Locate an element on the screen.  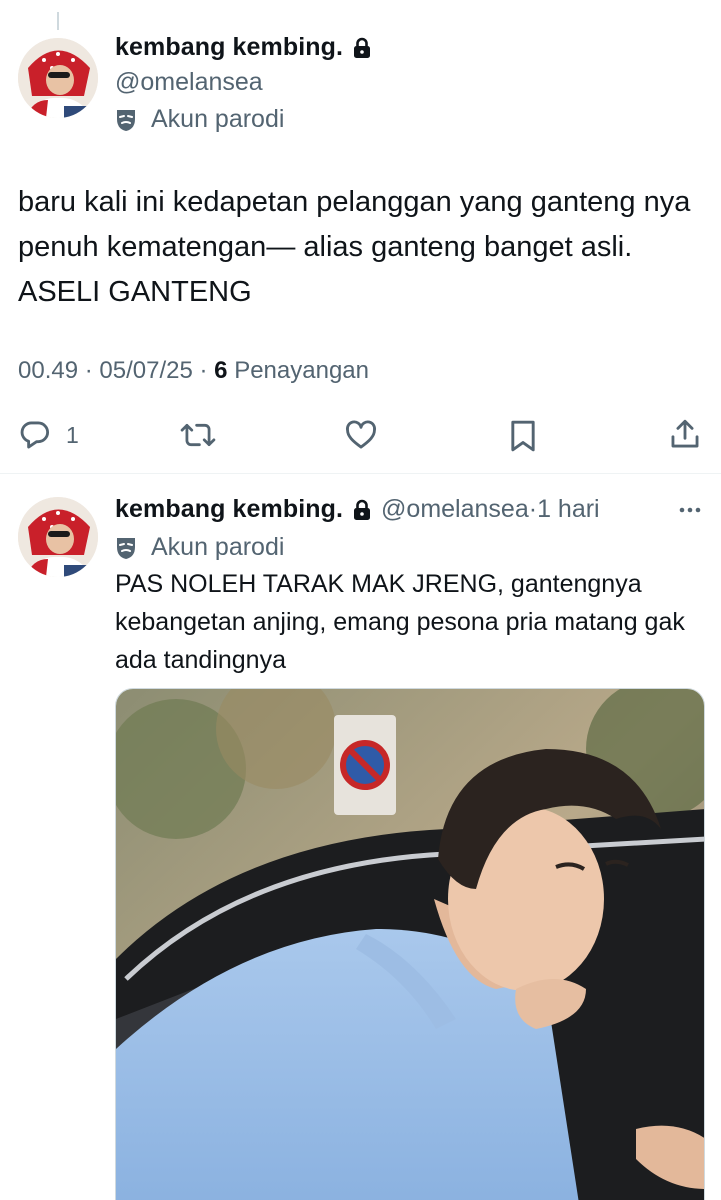
reply-icon is located at coordinates (35, 435).